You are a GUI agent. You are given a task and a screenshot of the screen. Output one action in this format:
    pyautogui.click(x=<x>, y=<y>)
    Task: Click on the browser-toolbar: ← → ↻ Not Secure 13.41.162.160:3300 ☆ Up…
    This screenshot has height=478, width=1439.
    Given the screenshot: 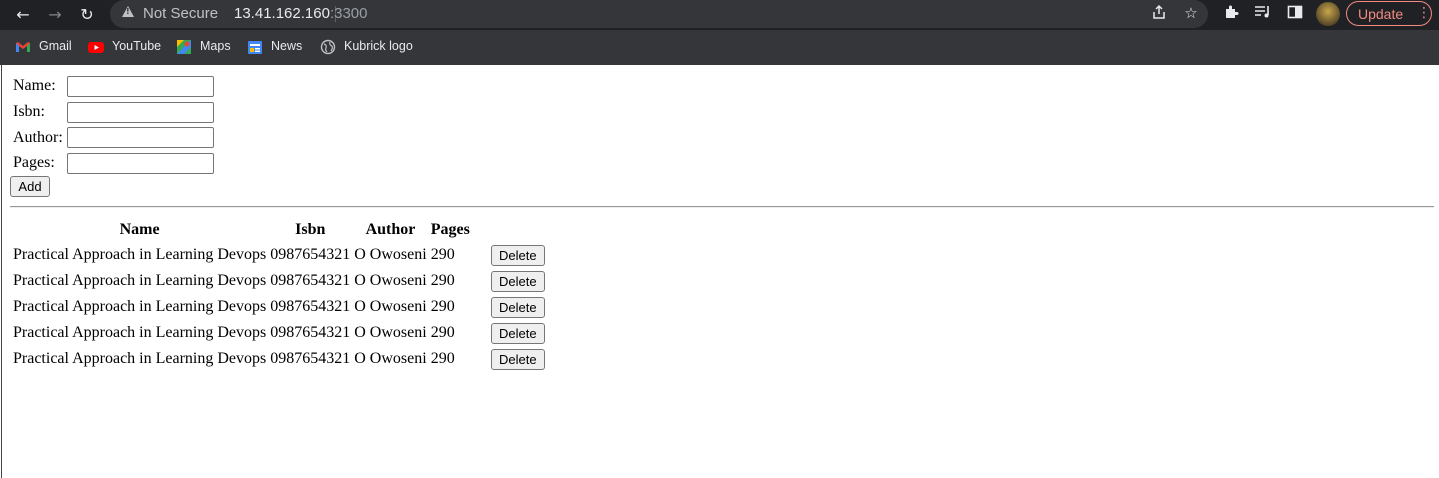 What is the action you would take?
    pyautogui.click(x=719, y=15)
    